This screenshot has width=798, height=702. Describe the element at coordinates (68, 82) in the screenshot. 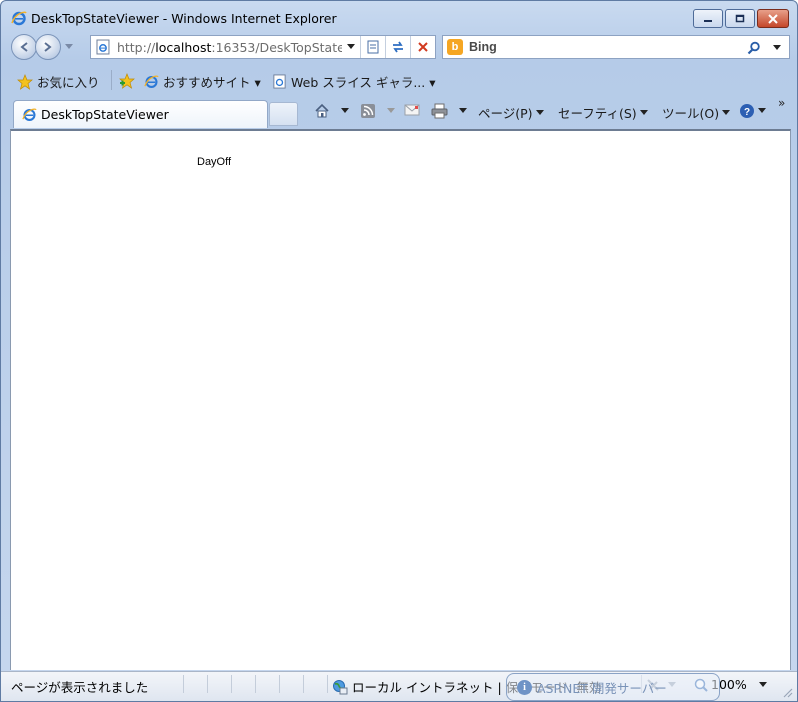

I see `favorites-label: お気に入り` at that location.